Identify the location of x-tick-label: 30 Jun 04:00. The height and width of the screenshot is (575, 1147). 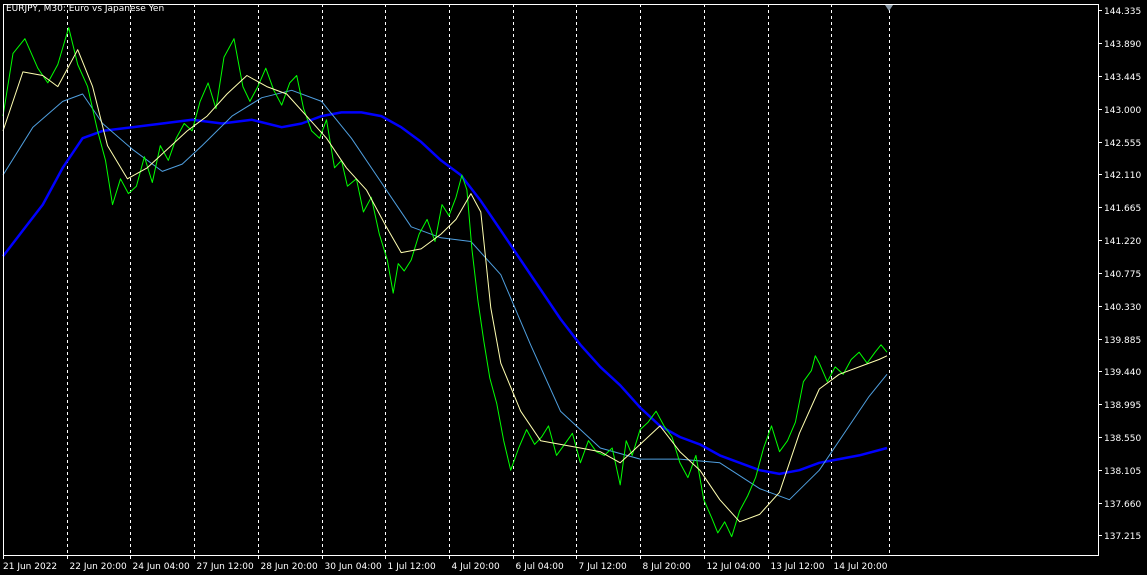
(353, 567).